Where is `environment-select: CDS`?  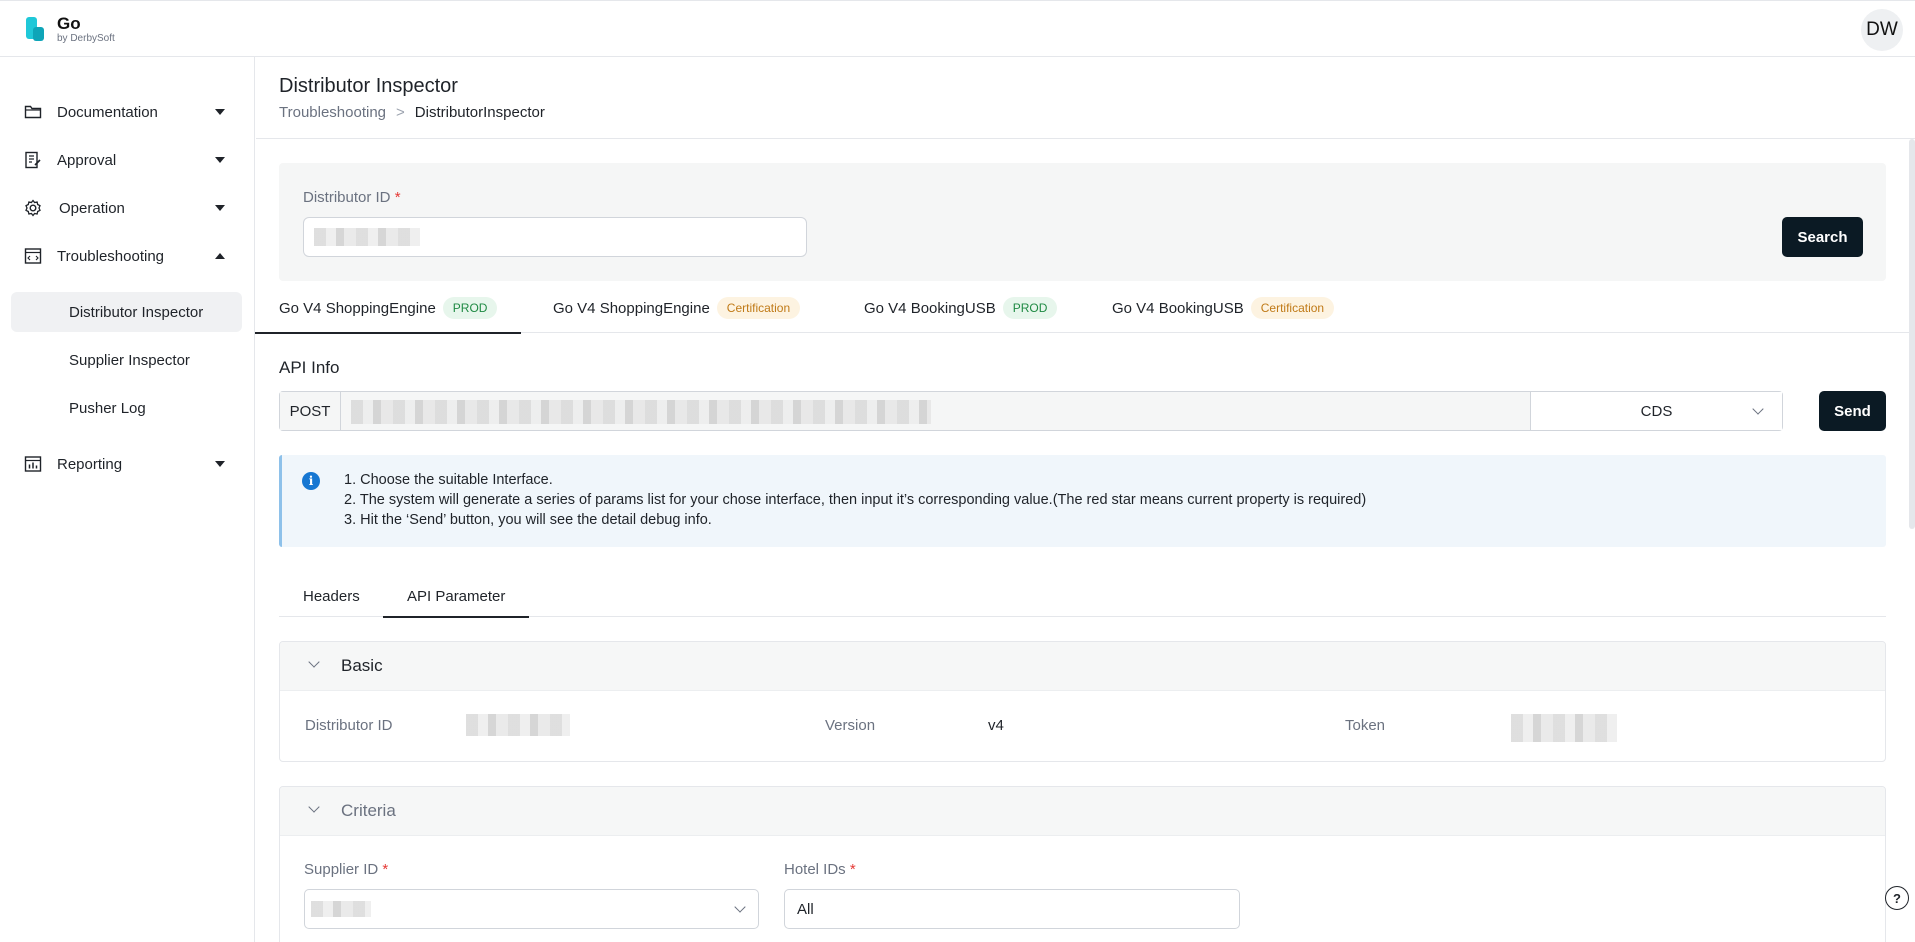
environment-select: CDS is located at coordinates (1656, 411).